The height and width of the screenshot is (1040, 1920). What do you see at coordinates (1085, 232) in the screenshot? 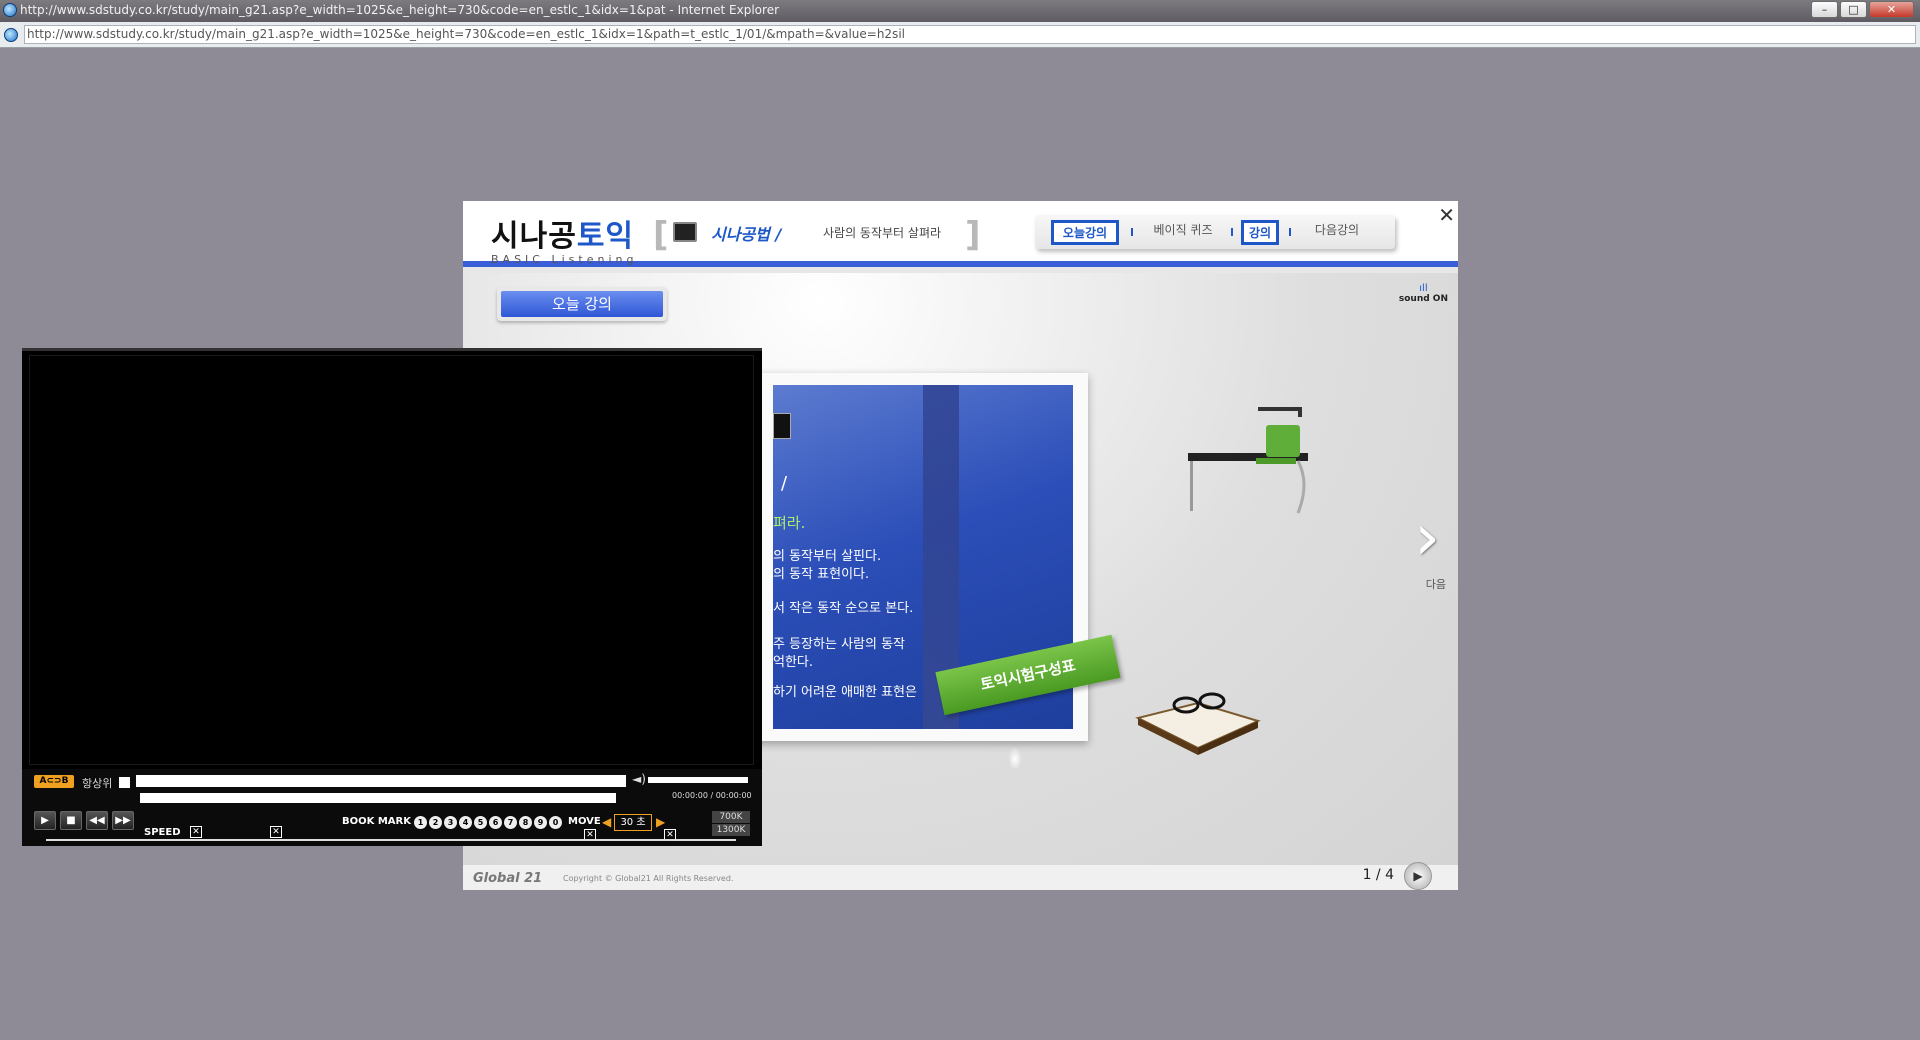
I see `nav-today-lecture: 오늘강의` at bounding box center [1085, 232].